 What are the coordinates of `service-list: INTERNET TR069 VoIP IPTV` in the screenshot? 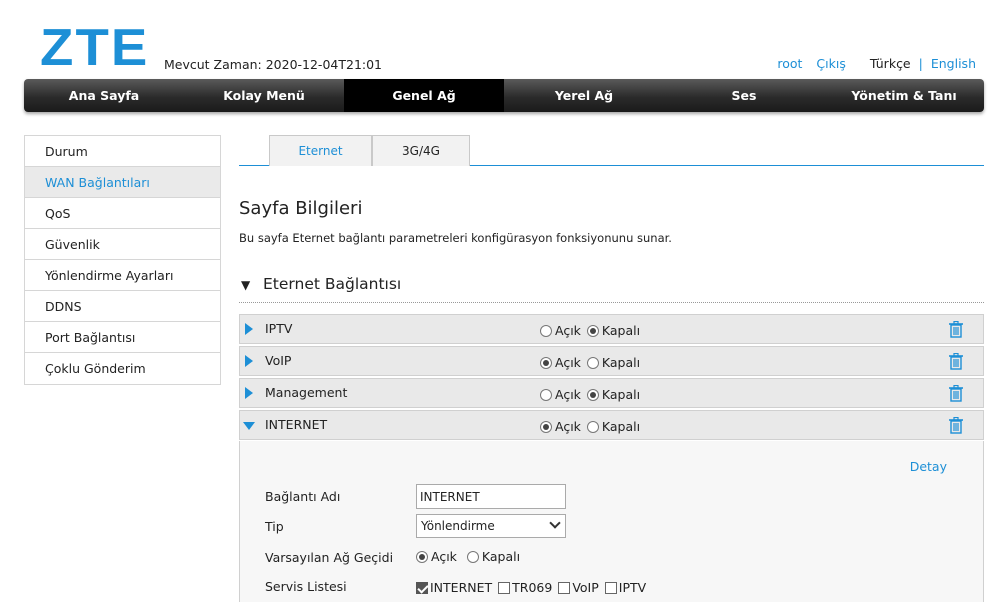 It's located at (534, 587).